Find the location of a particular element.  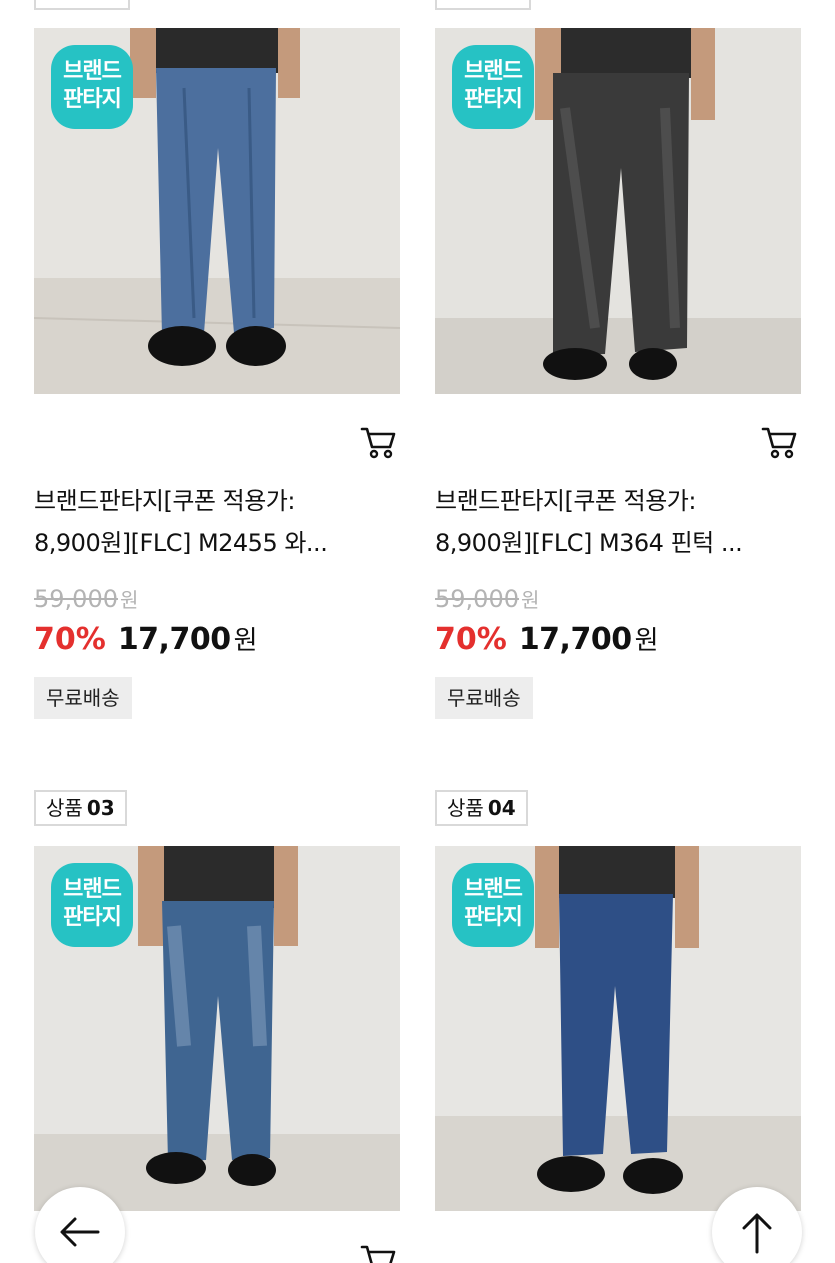

product-tag-number: 04 is located at coordinates (501, 808).